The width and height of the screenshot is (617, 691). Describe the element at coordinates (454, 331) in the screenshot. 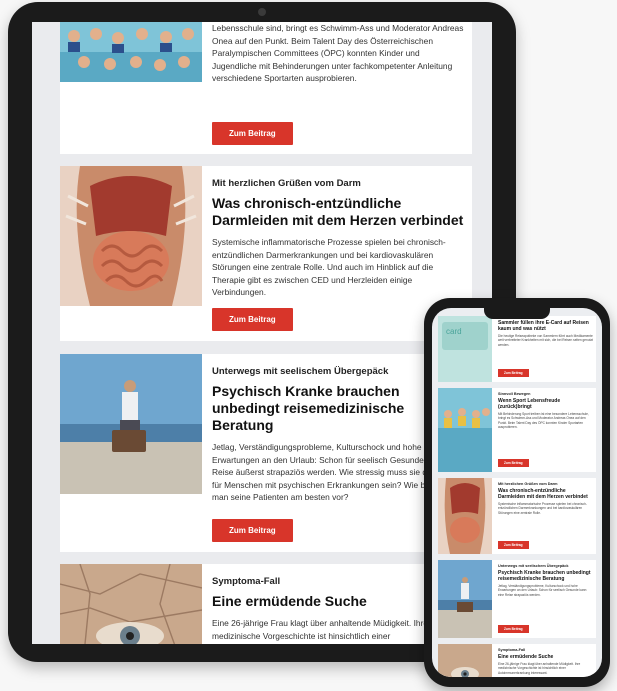

I see `svg-text: card` at that location.